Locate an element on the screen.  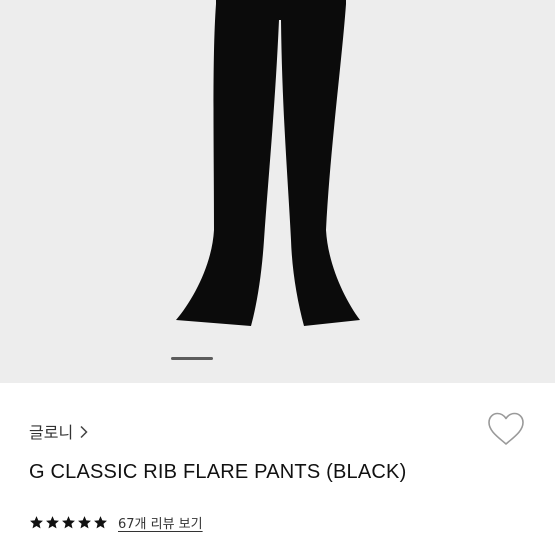
rating-row: 67개 리뷰 보기 is located at coordinates (116, 522).